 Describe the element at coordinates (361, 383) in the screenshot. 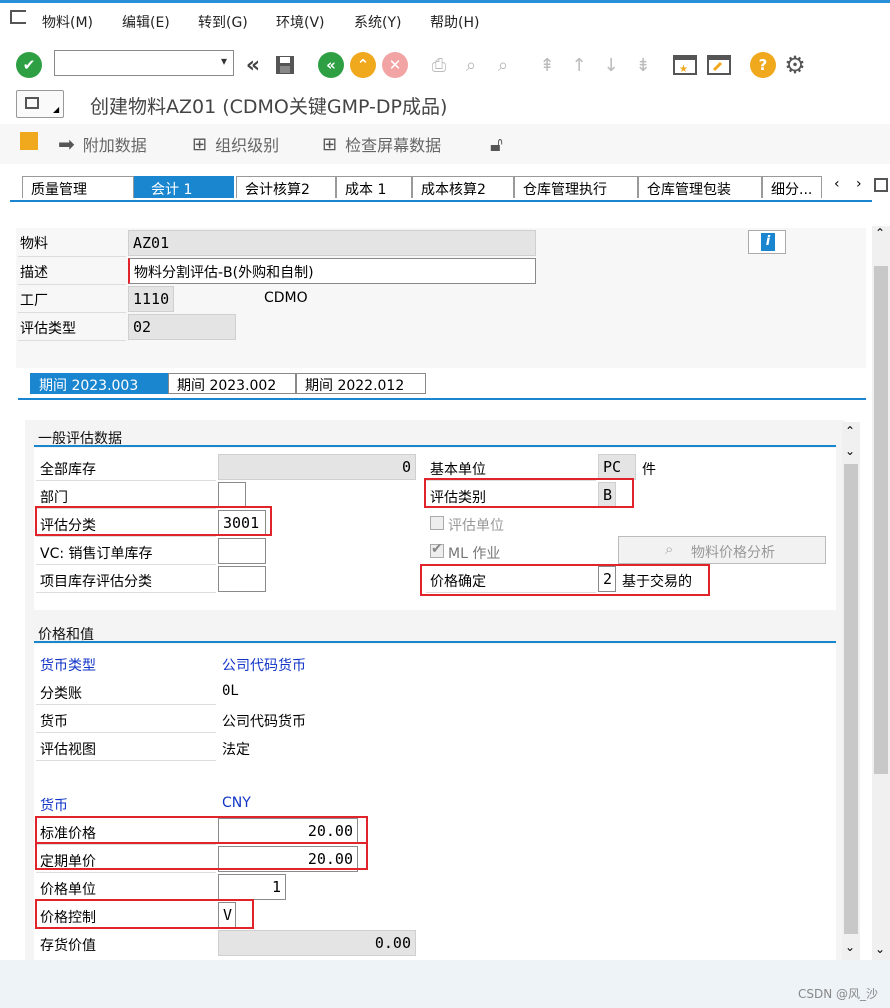

I see `tab-period-2022-012: 期间 2022.012` at that location.